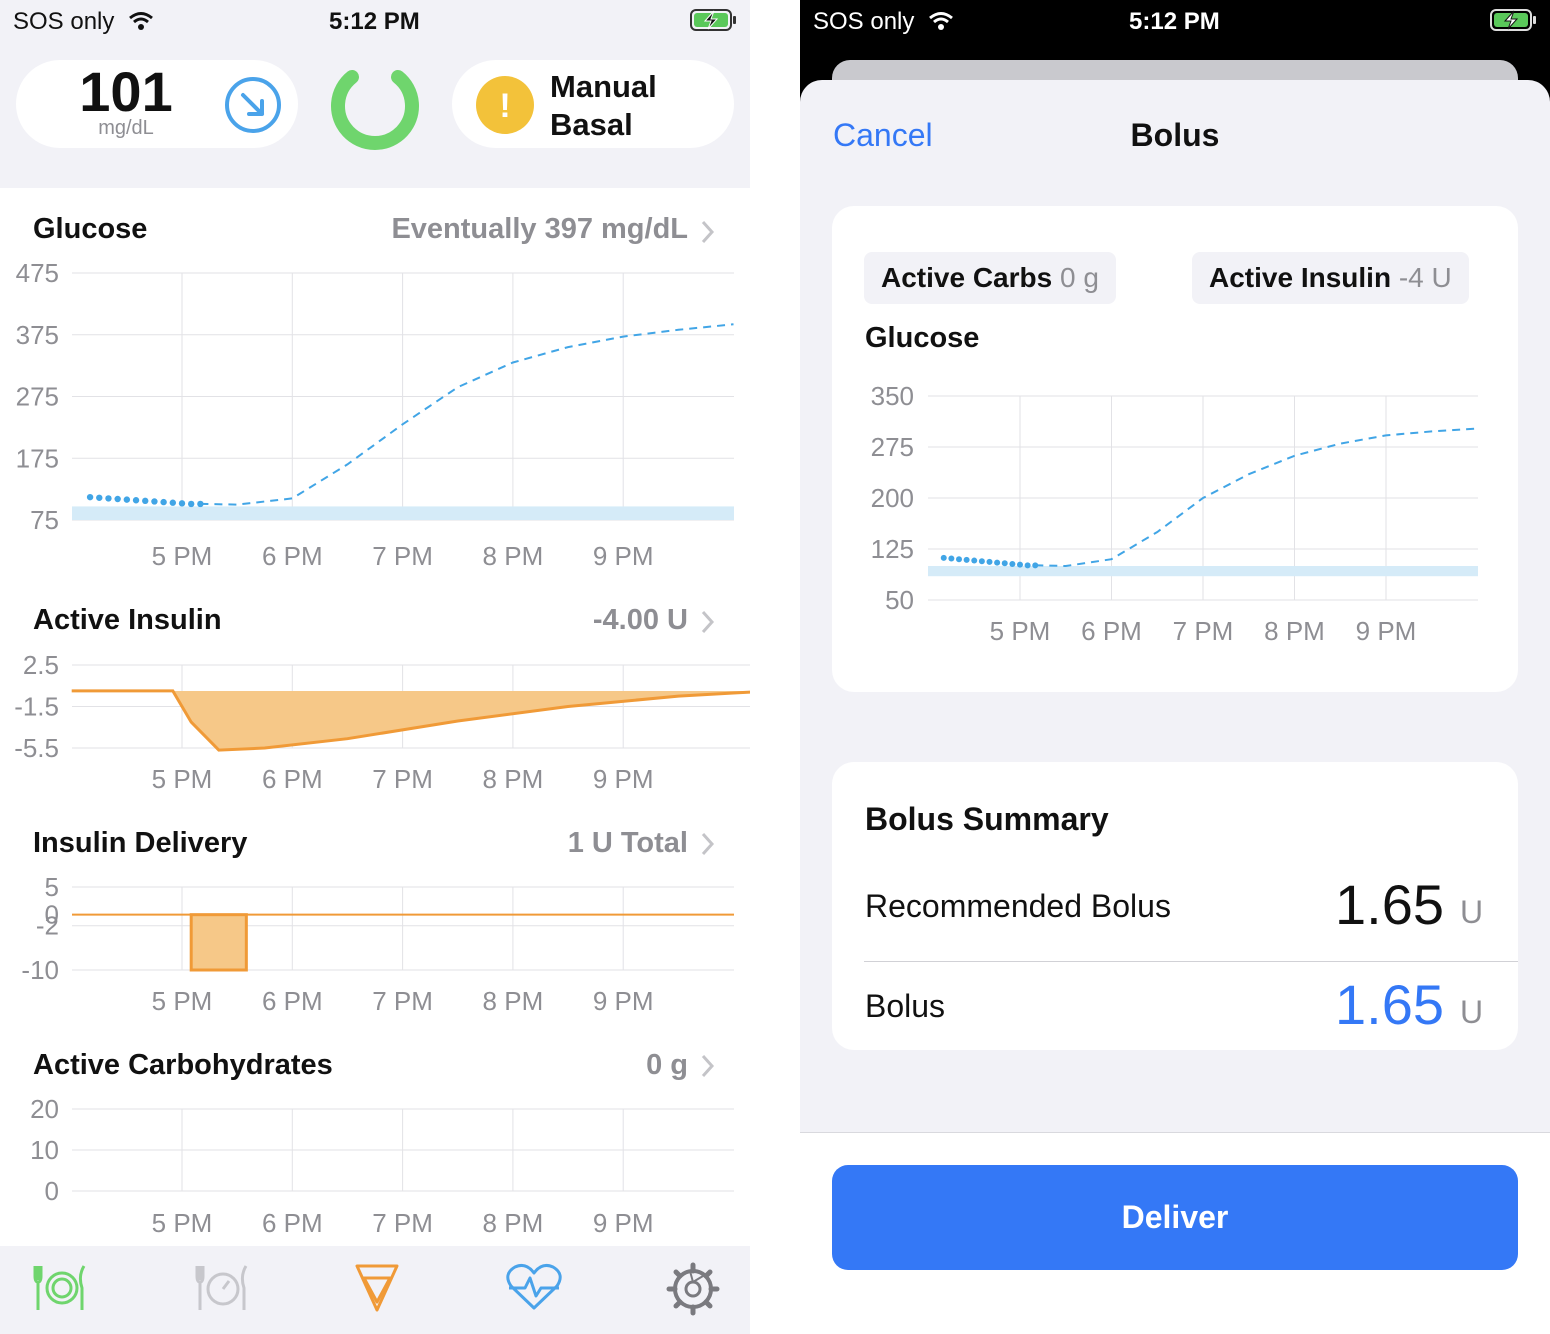 This screenshot has width=1550, height=1334. I want to click on carbs-icon, so click(61, 1288).